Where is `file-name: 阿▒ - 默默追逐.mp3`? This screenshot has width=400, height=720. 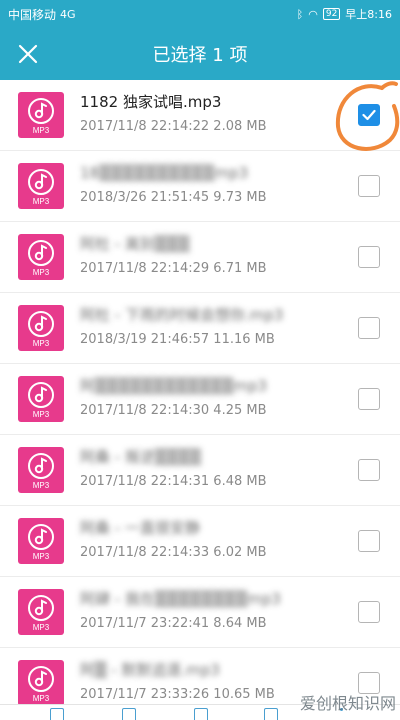 file-name: 阿▒ - 默默追逐.mp3 is located at coordinates (150, 670).